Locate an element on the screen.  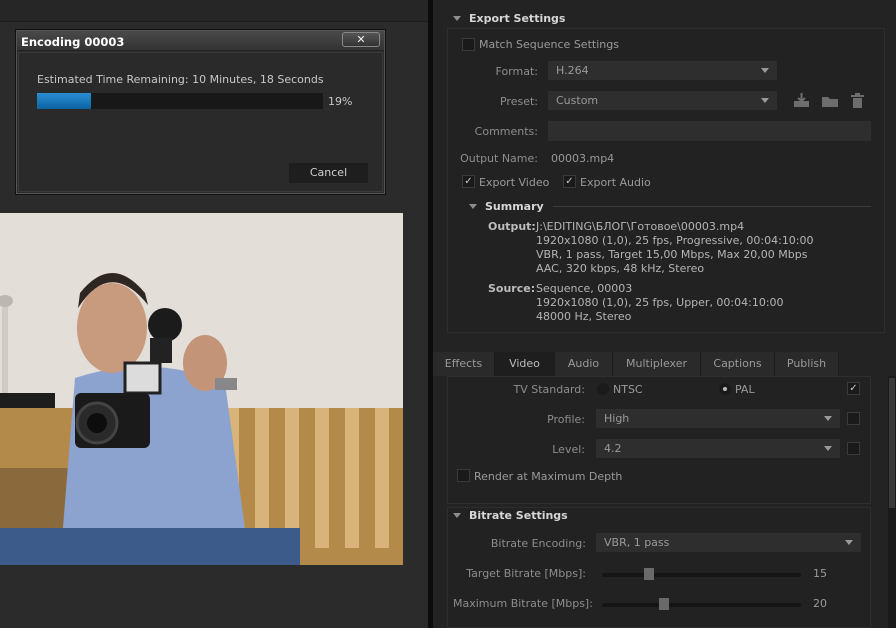
tab-video: Video is located at coordinates (525, 364).